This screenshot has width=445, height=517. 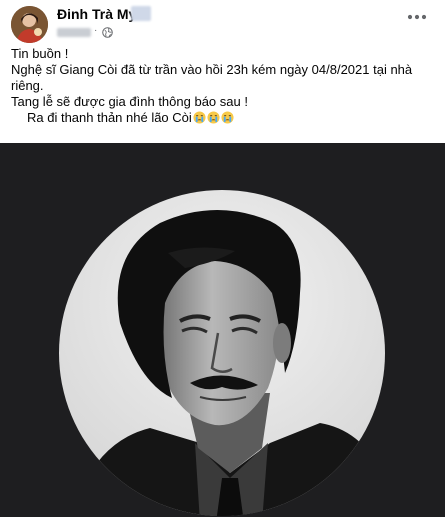 I want to click on ellipsis-icon, so click(x=417, y=17).